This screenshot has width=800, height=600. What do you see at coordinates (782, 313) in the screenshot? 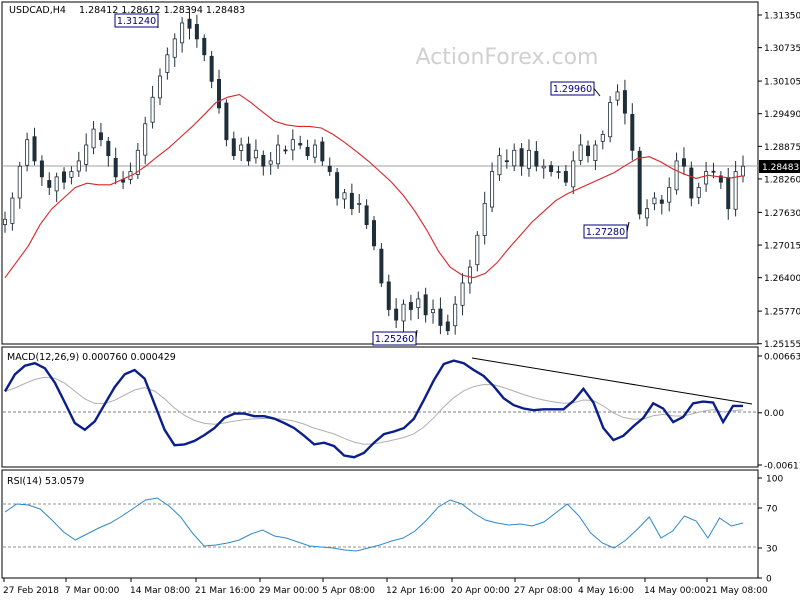
I see `price-axis-label: 1.25770` at bounding box center [782, 313].